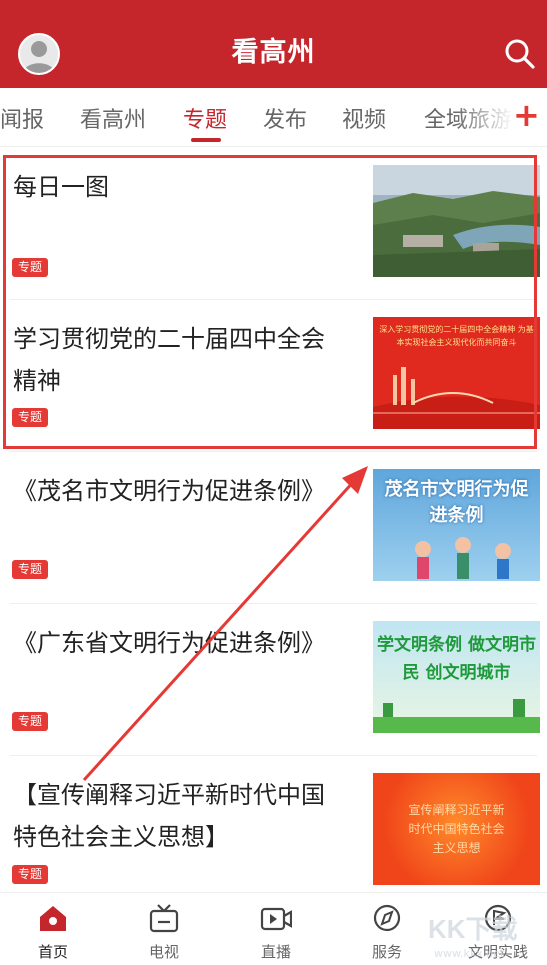  What do you see at coordinates (484, 117) in the screenshot?
I see `tabs-fade` at bounding box center [484, 117].